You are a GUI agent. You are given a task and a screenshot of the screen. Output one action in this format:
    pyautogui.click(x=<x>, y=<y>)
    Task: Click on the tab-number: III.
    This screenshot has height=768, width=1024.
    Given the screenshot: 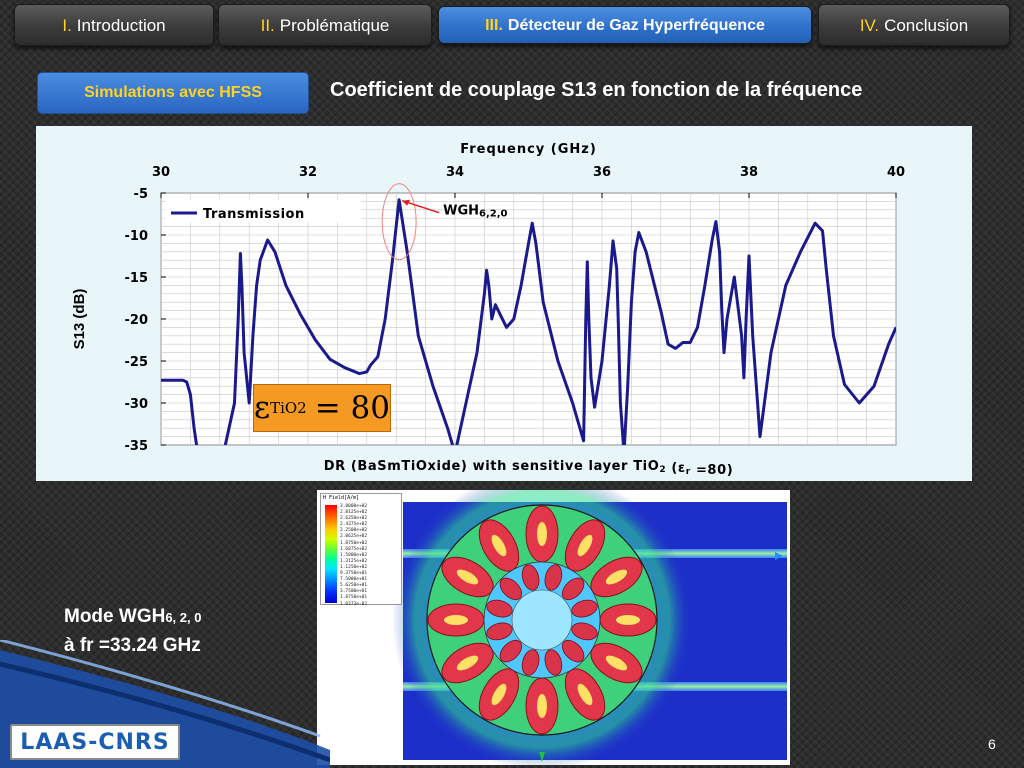 What is the action you would take?
    pyautogui.click(x=494, y=25)
    